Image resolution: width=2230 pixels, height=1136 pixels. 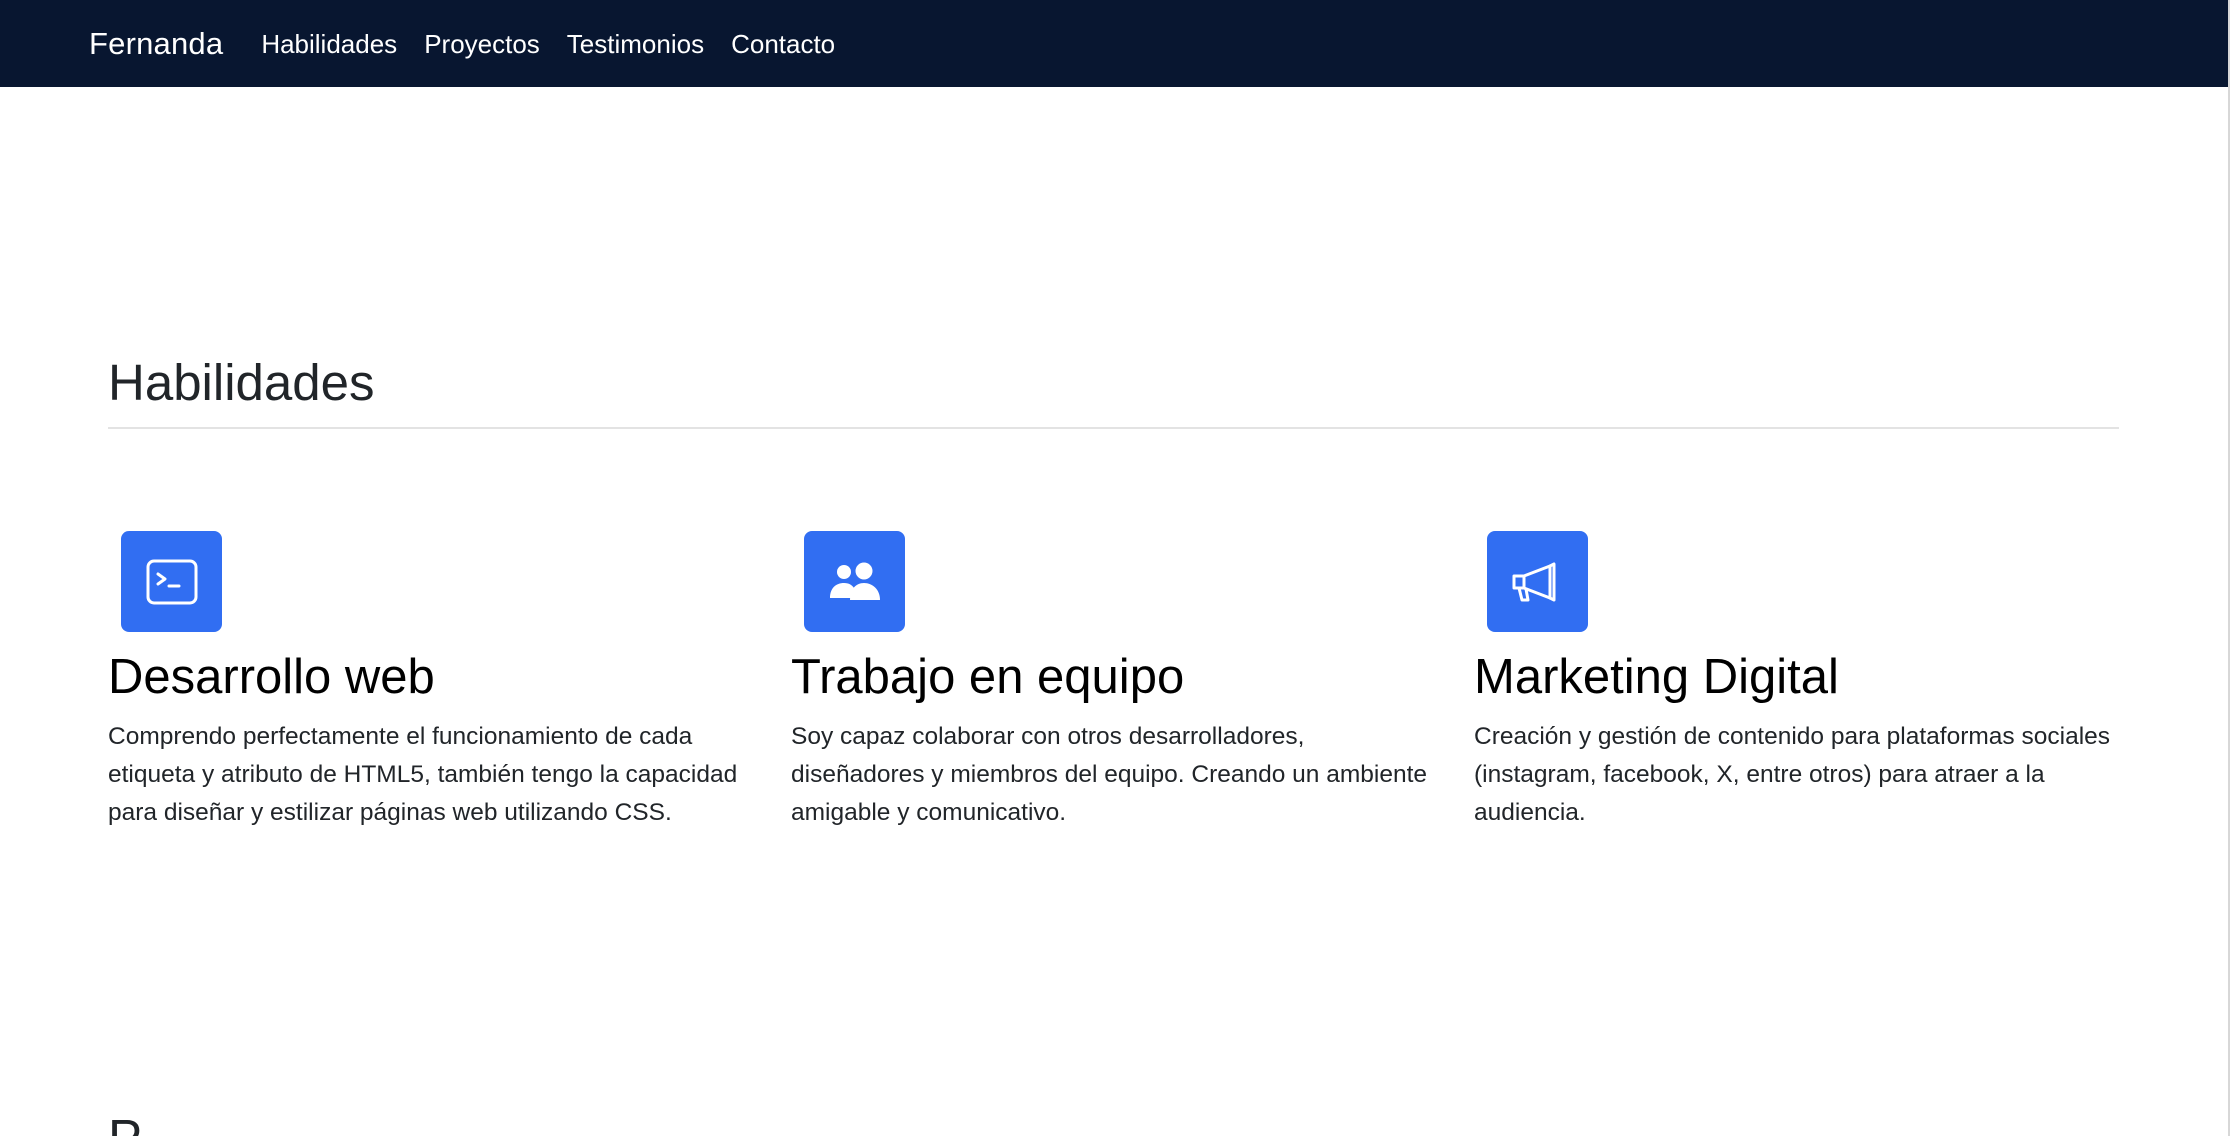 What do you see at coordinates (635, 44) in the screenshot?
I see `nav-link-testimonios: Testimonios` at bounding box center [635, 44].